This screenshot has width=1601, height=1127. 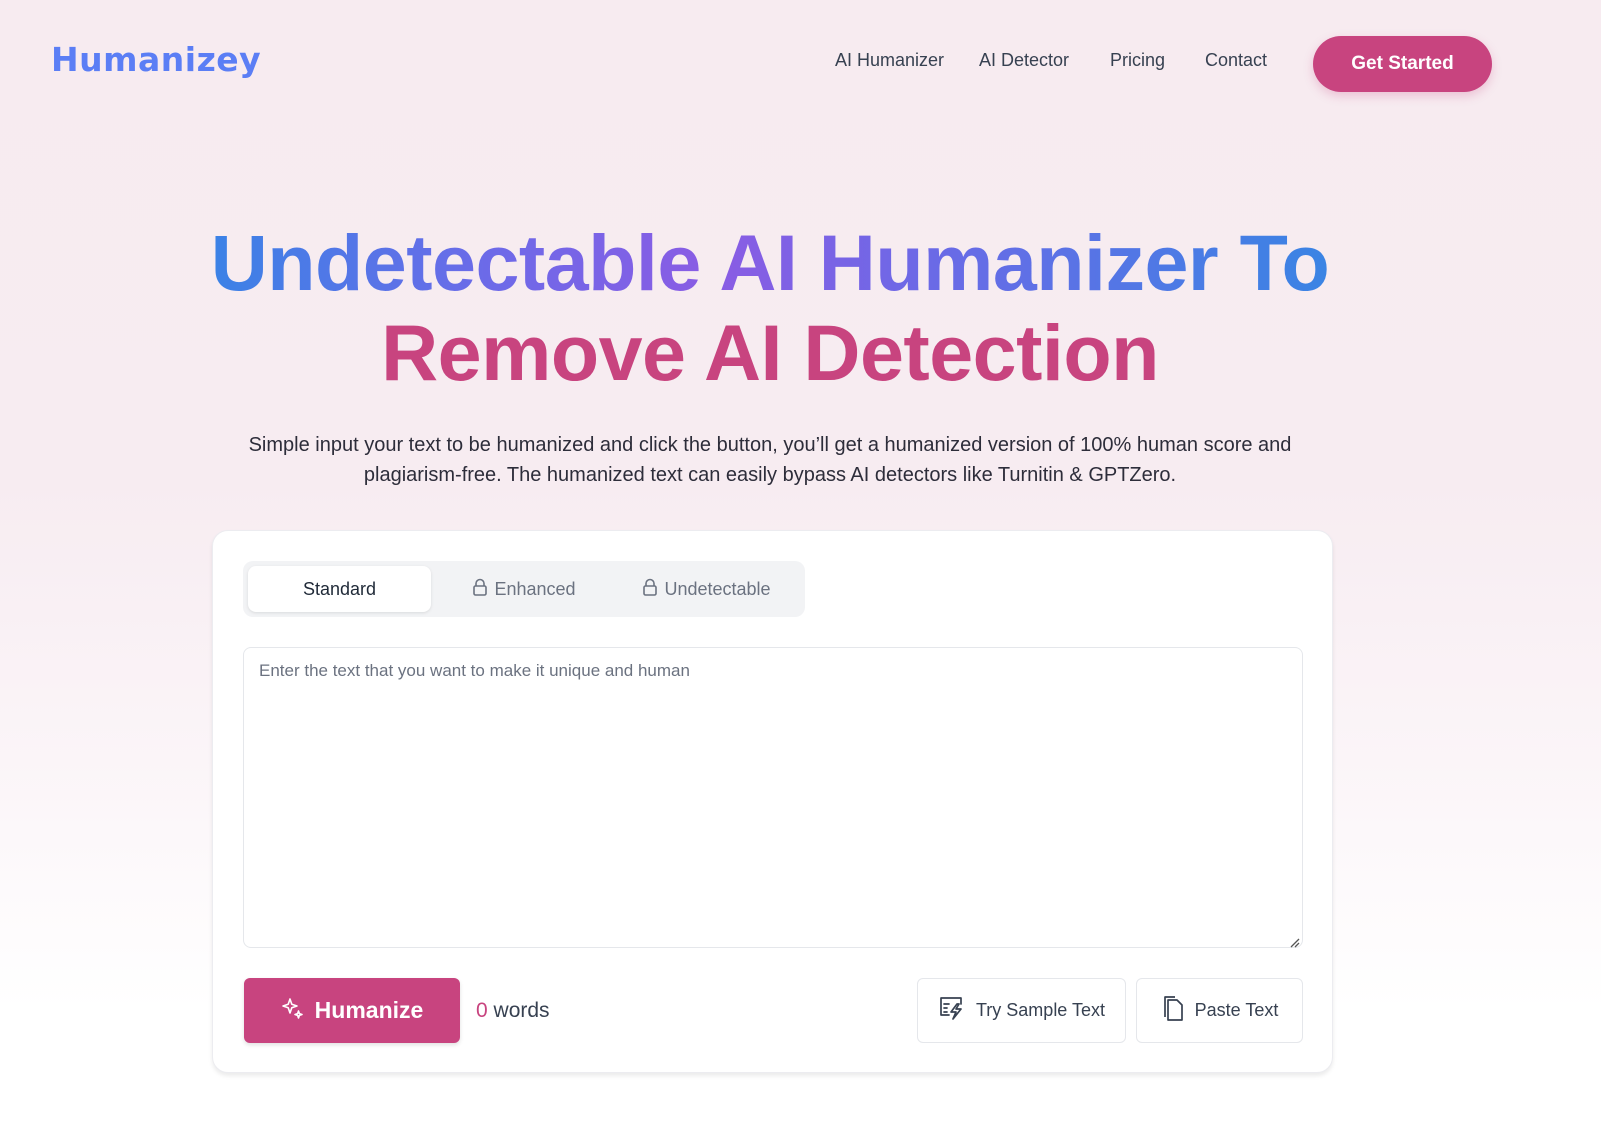 I want to click on word-count-suffix: words, so click(x=521, y=1010).